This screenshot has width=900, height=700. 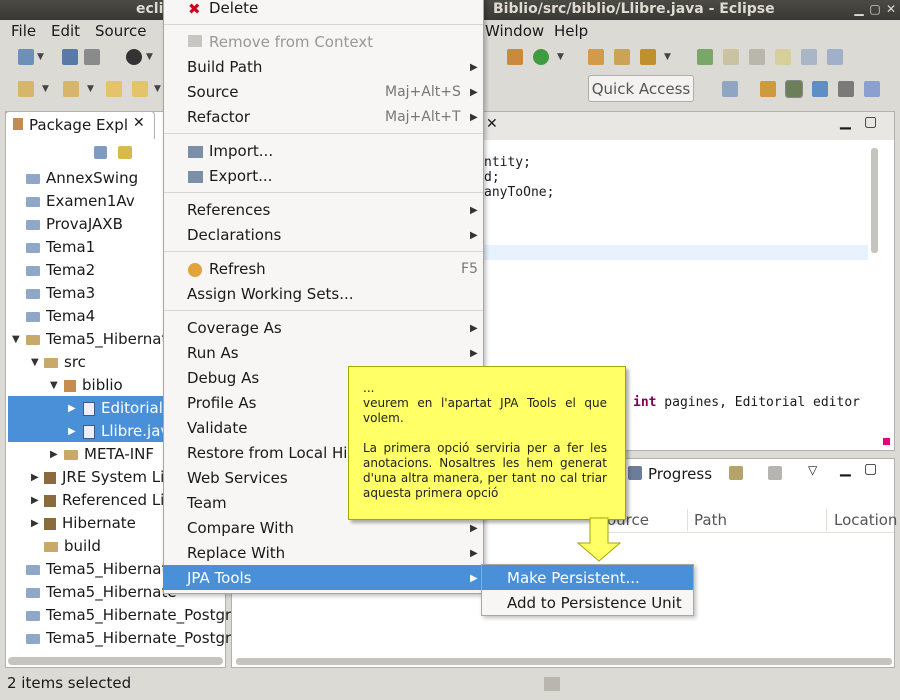 I want to click on paragraph-icon, so click(x=835, y=57).